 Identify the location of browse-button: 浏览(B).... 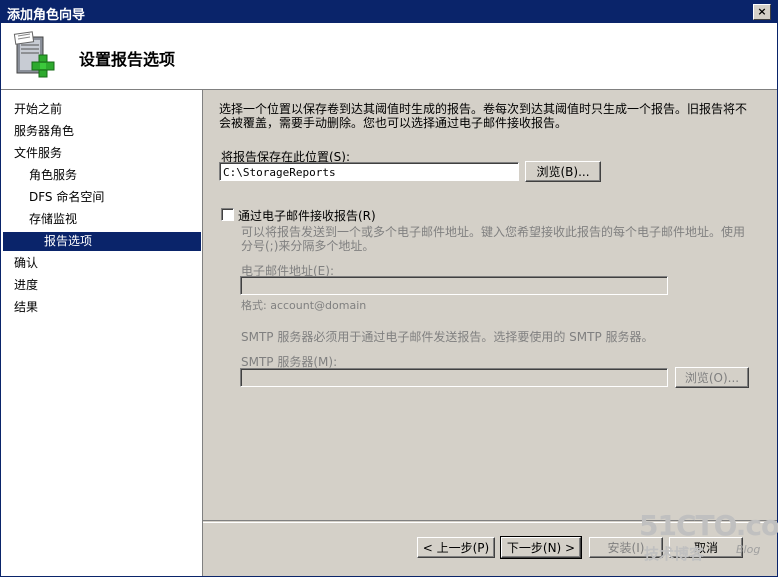
(563, 171).